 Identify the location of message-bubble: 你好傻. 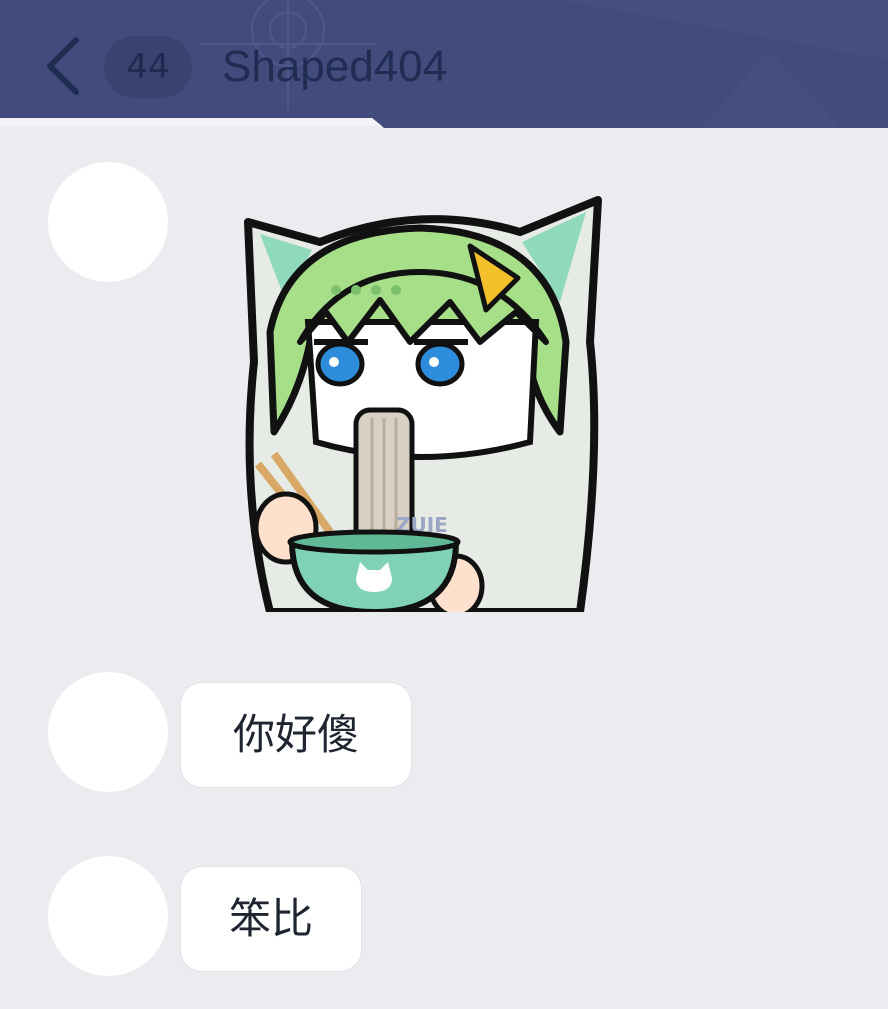
(296, 735).